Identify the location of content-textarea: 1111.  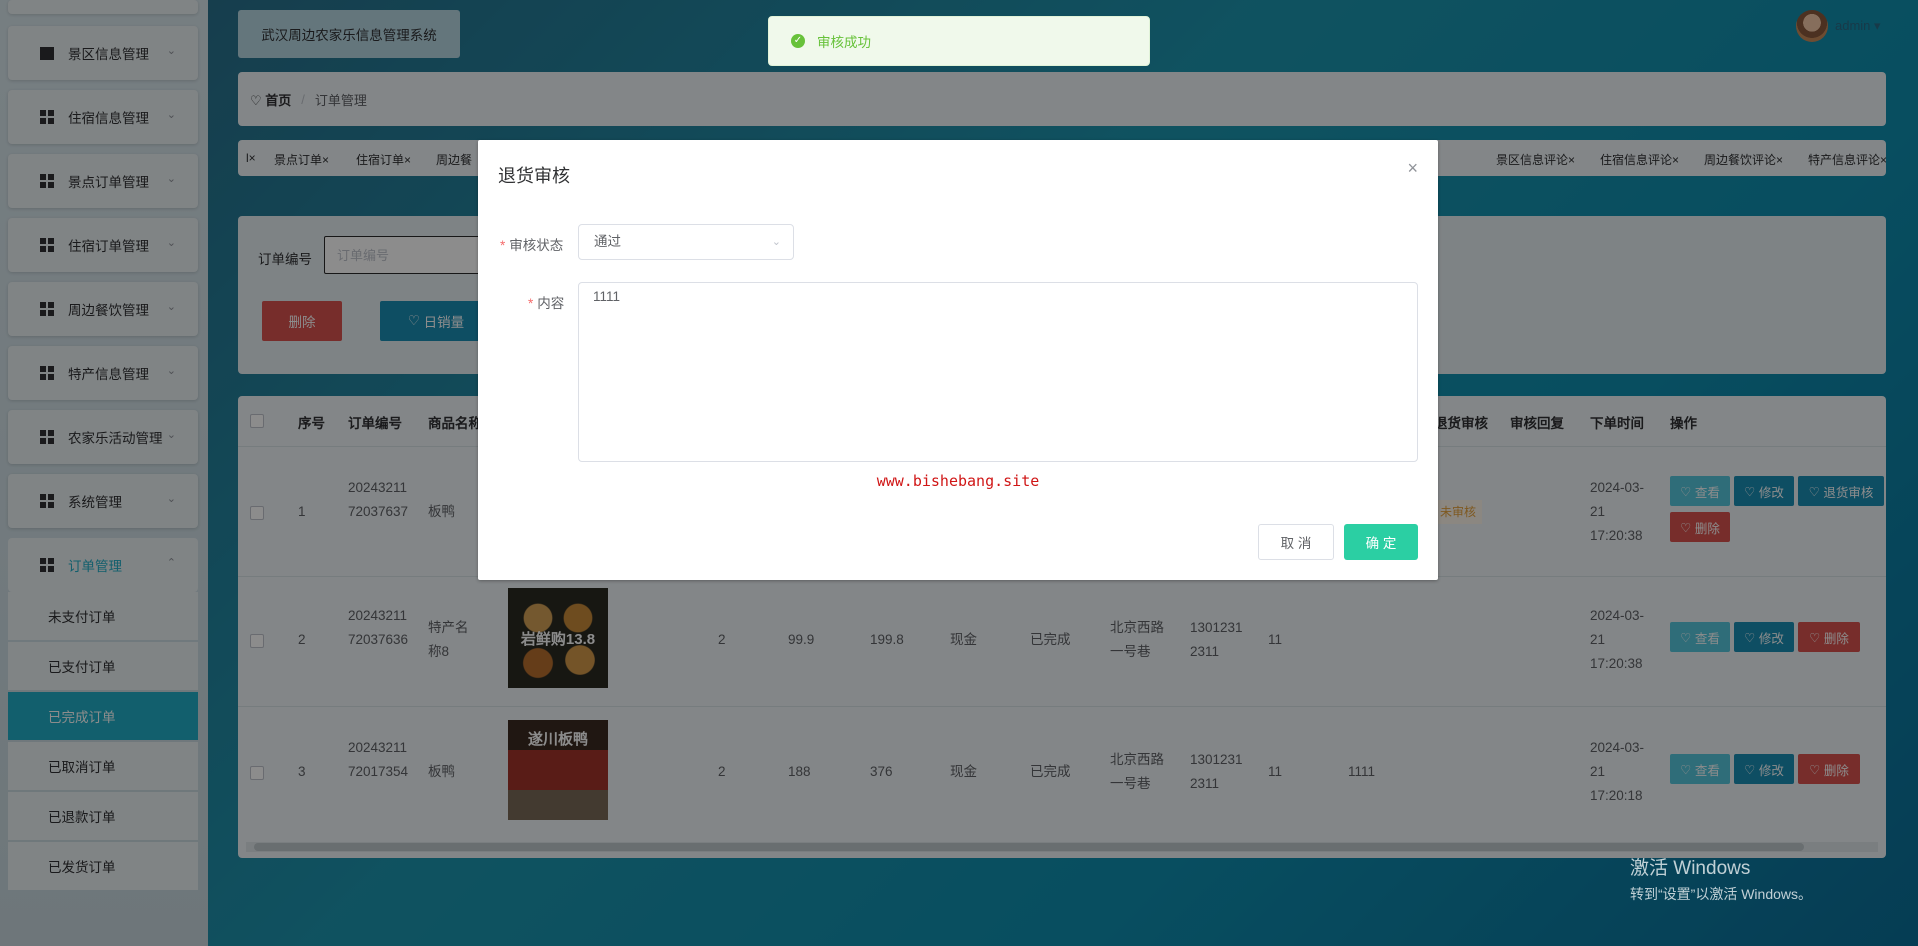
(998, 372).